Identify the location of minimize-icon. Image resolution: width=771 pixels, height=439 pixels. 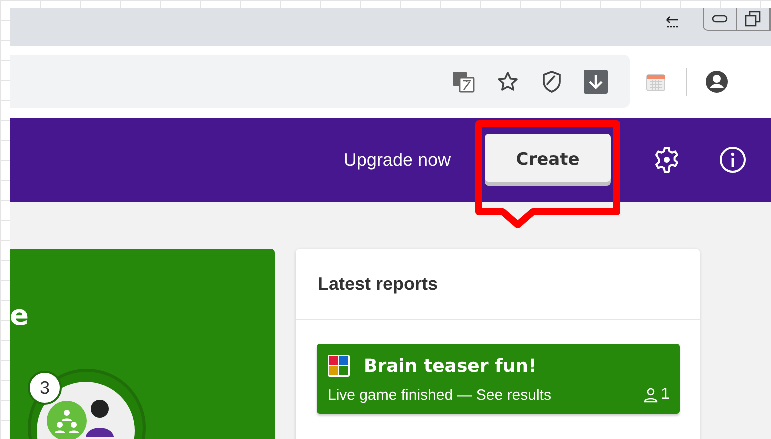
(720, 19).